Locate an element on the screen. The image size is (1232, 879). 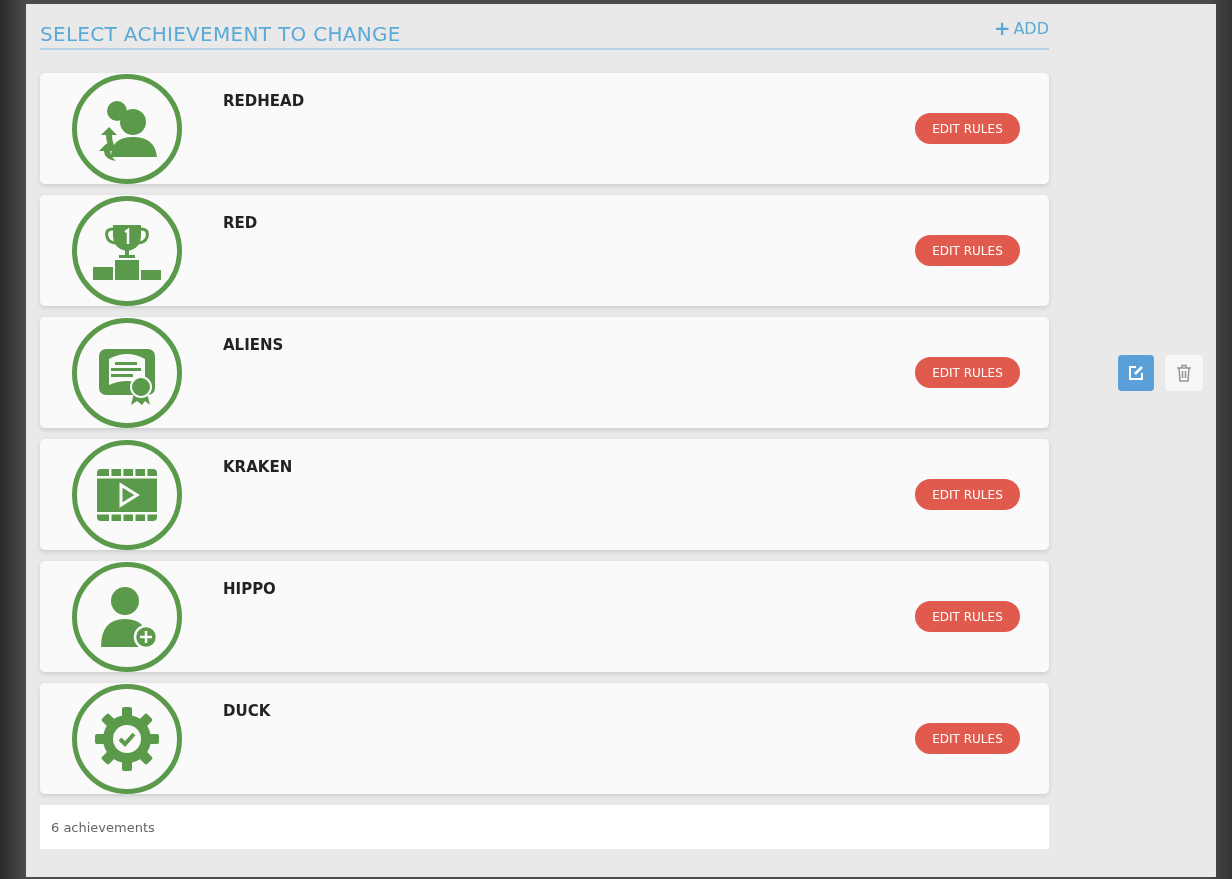
page-title: SELECT ACHIEVEMENT TO CHANGE is located at coordinates (220, 34).